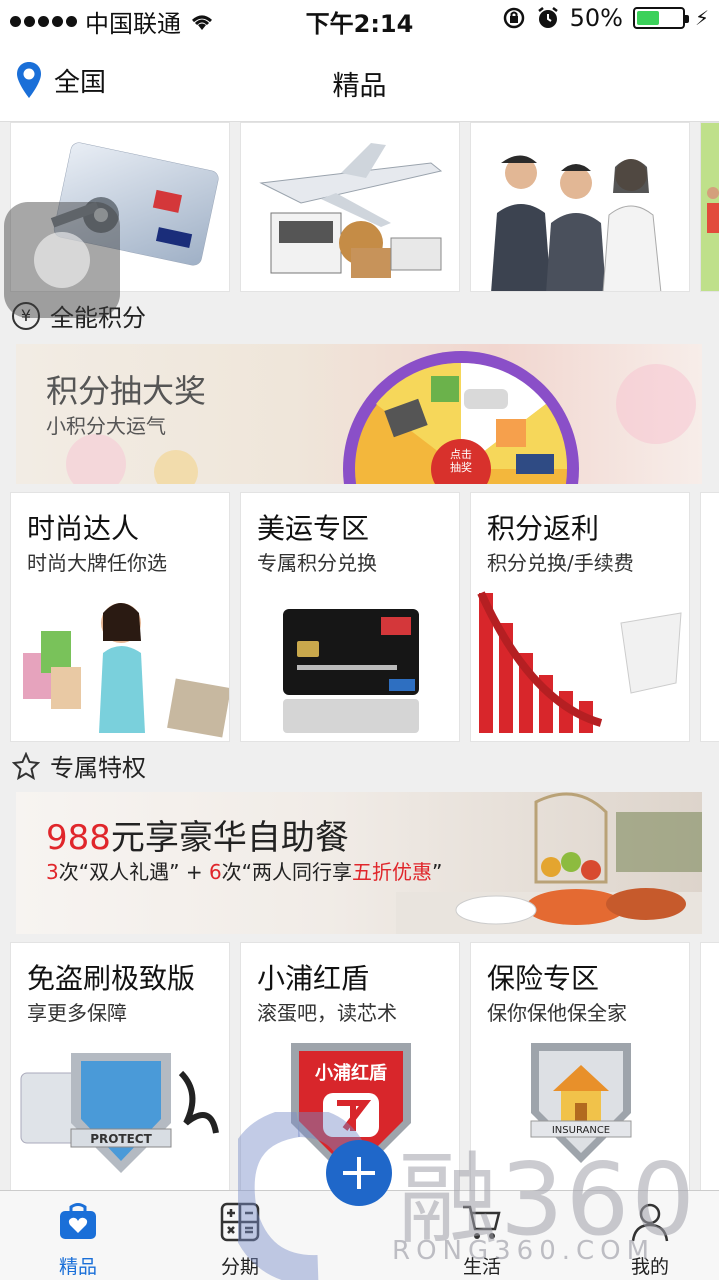  I want to click on buffet-banner: 988元享豪华自助餐 3次“双人礼遇” + 6次“两人同行享五折优惠”, so click(359, 863).